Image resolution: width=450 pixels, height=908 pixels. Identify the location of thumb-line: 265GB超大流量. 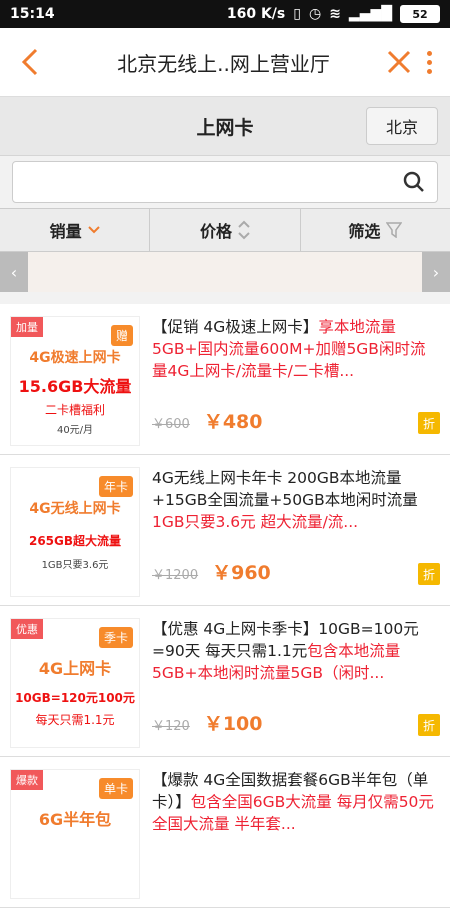
(75, 541).